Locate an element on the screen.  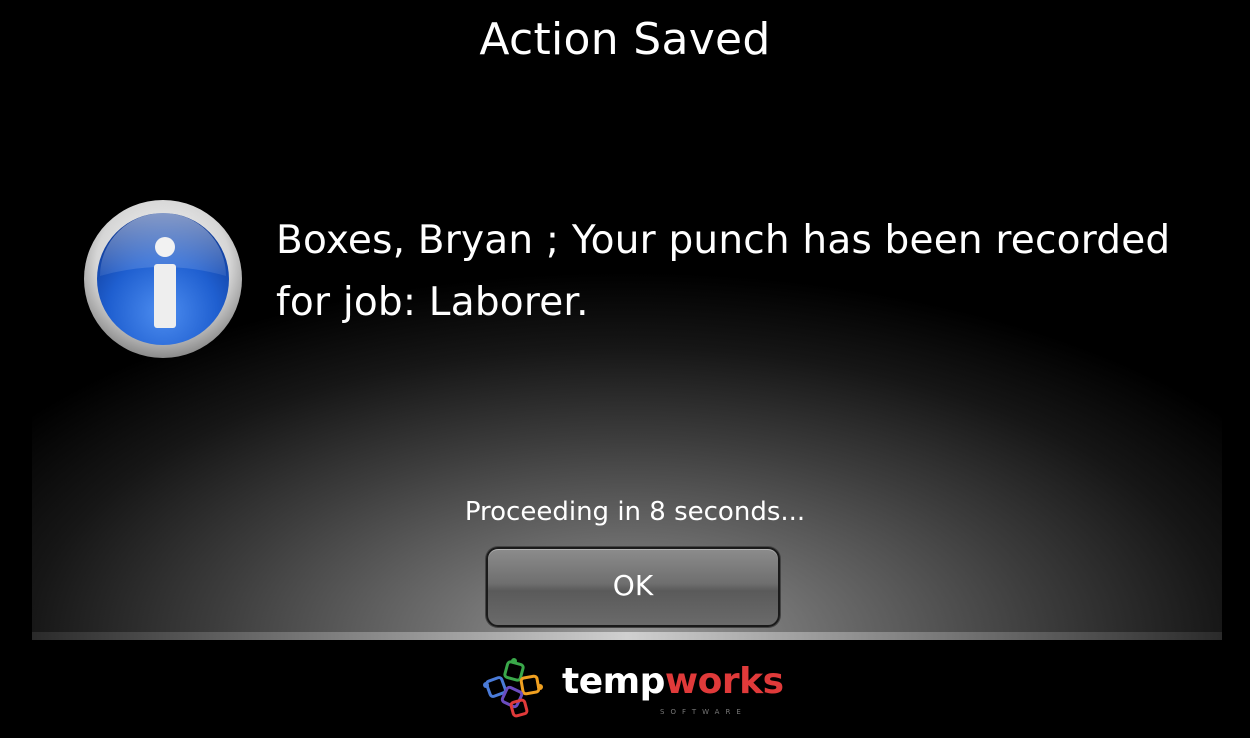
logo-tagline: SOFTWARE is located at coordinates (703, 712).